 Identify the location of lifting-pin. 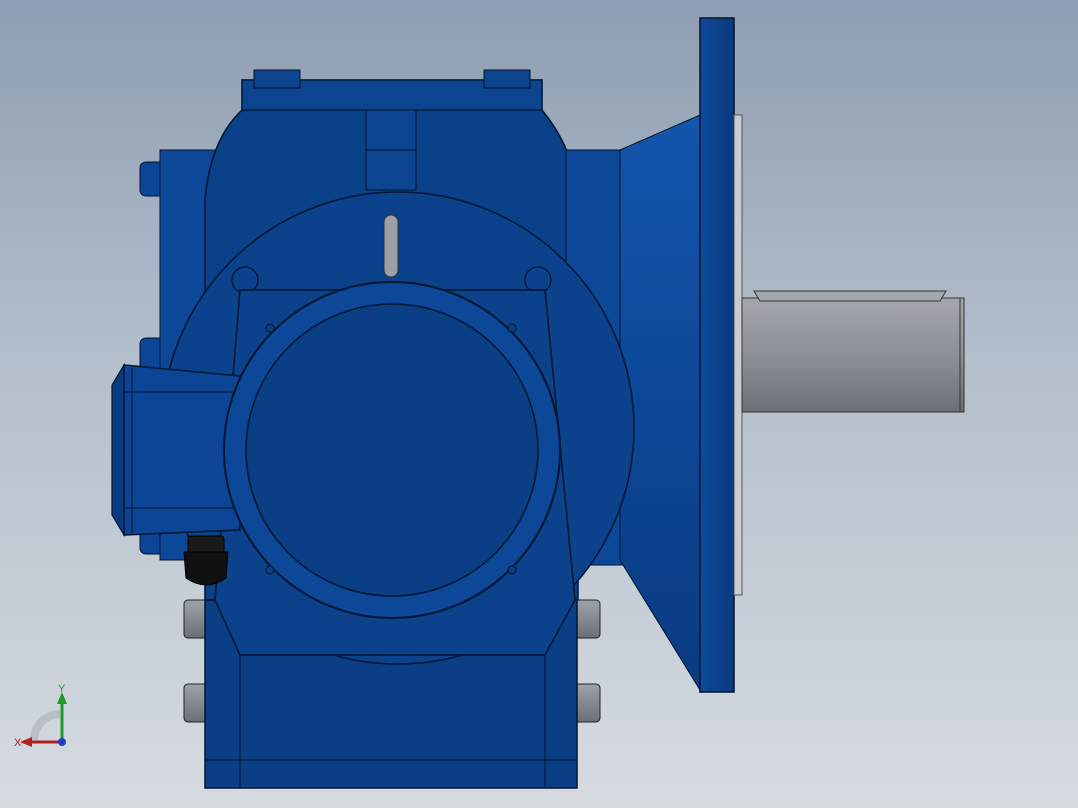
(391, 246).